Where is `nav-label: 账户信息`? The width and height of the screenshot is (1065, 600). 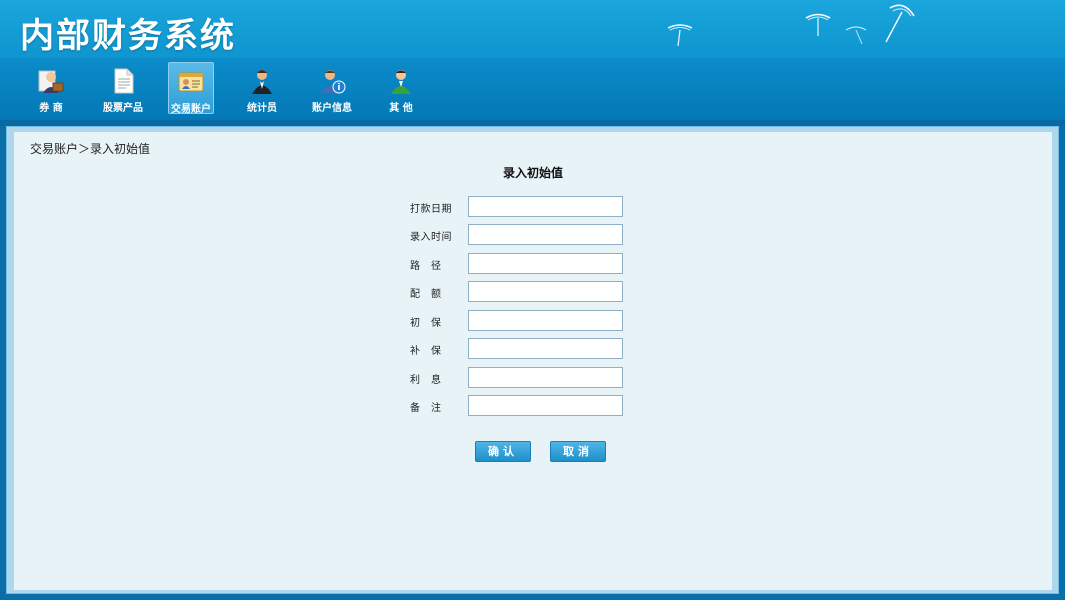
nav-label: 账户信息 is located at coordinates (332, 108).